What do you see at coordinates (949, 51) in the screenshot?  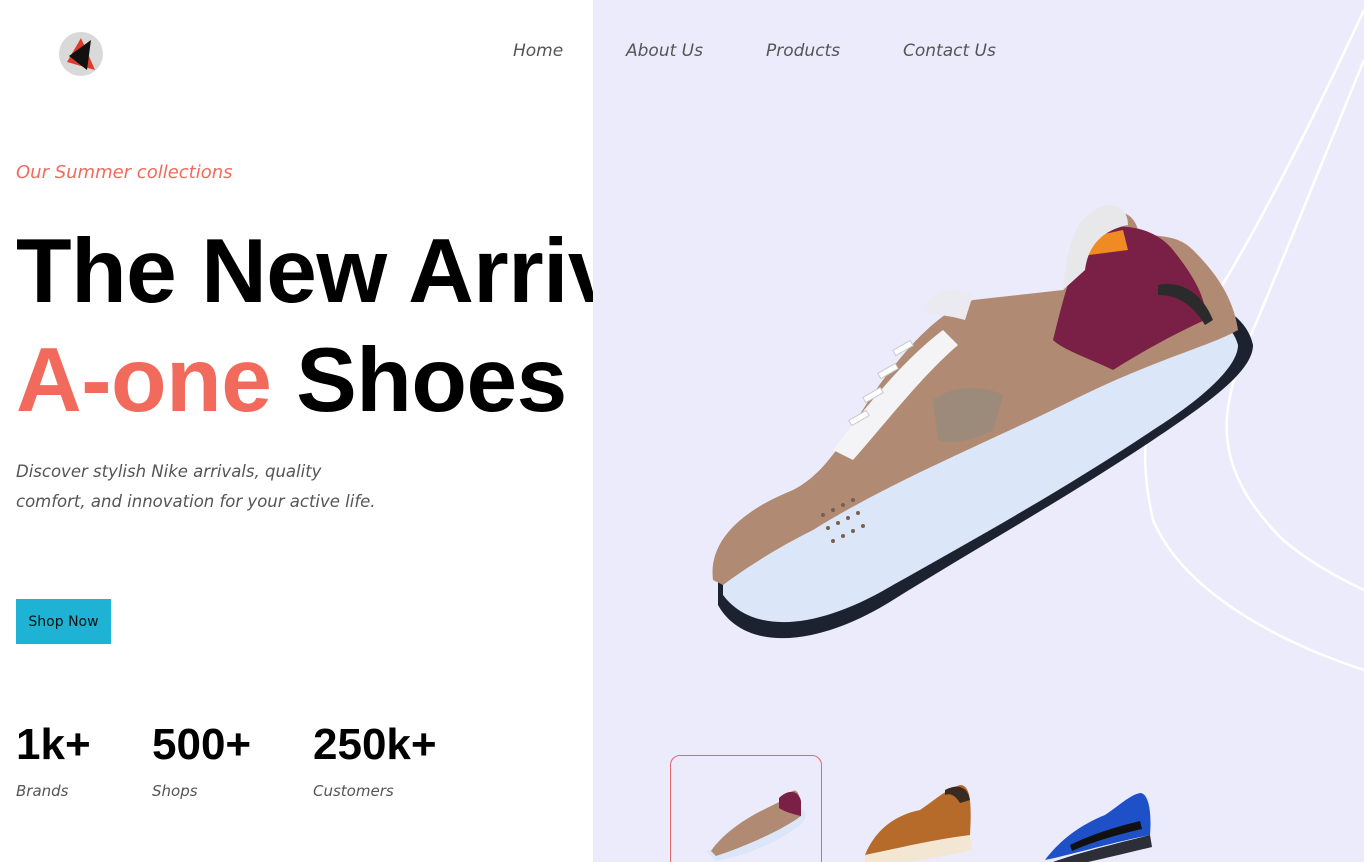 I see `nav-link-contact-us: Contact Us` at bounding box center [949, 51].